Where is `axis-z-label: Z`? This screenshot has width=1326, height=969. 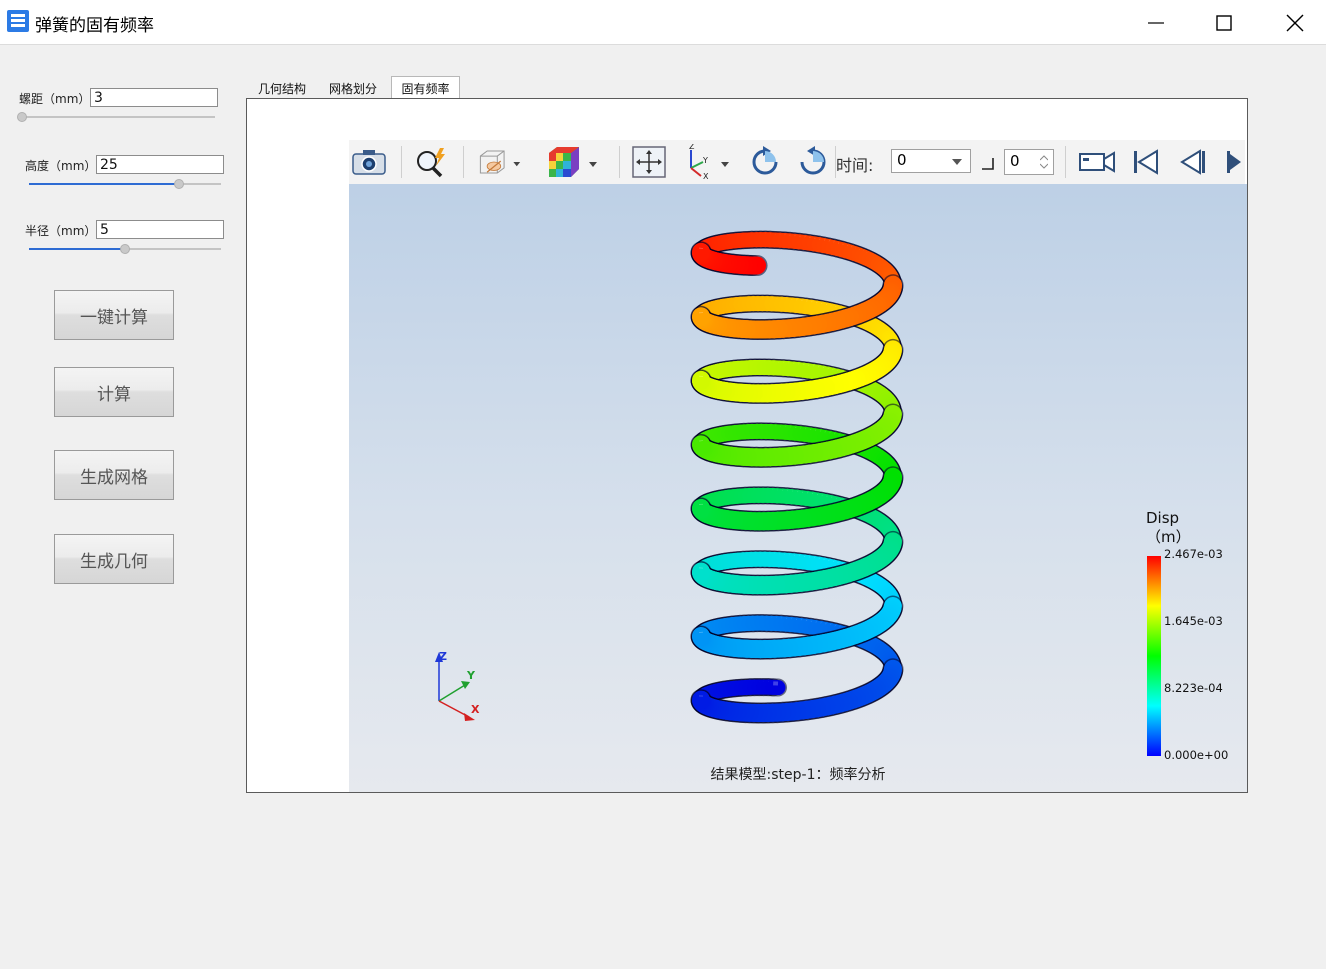
axis-z-label: Z is located at coordinates (443, 656).